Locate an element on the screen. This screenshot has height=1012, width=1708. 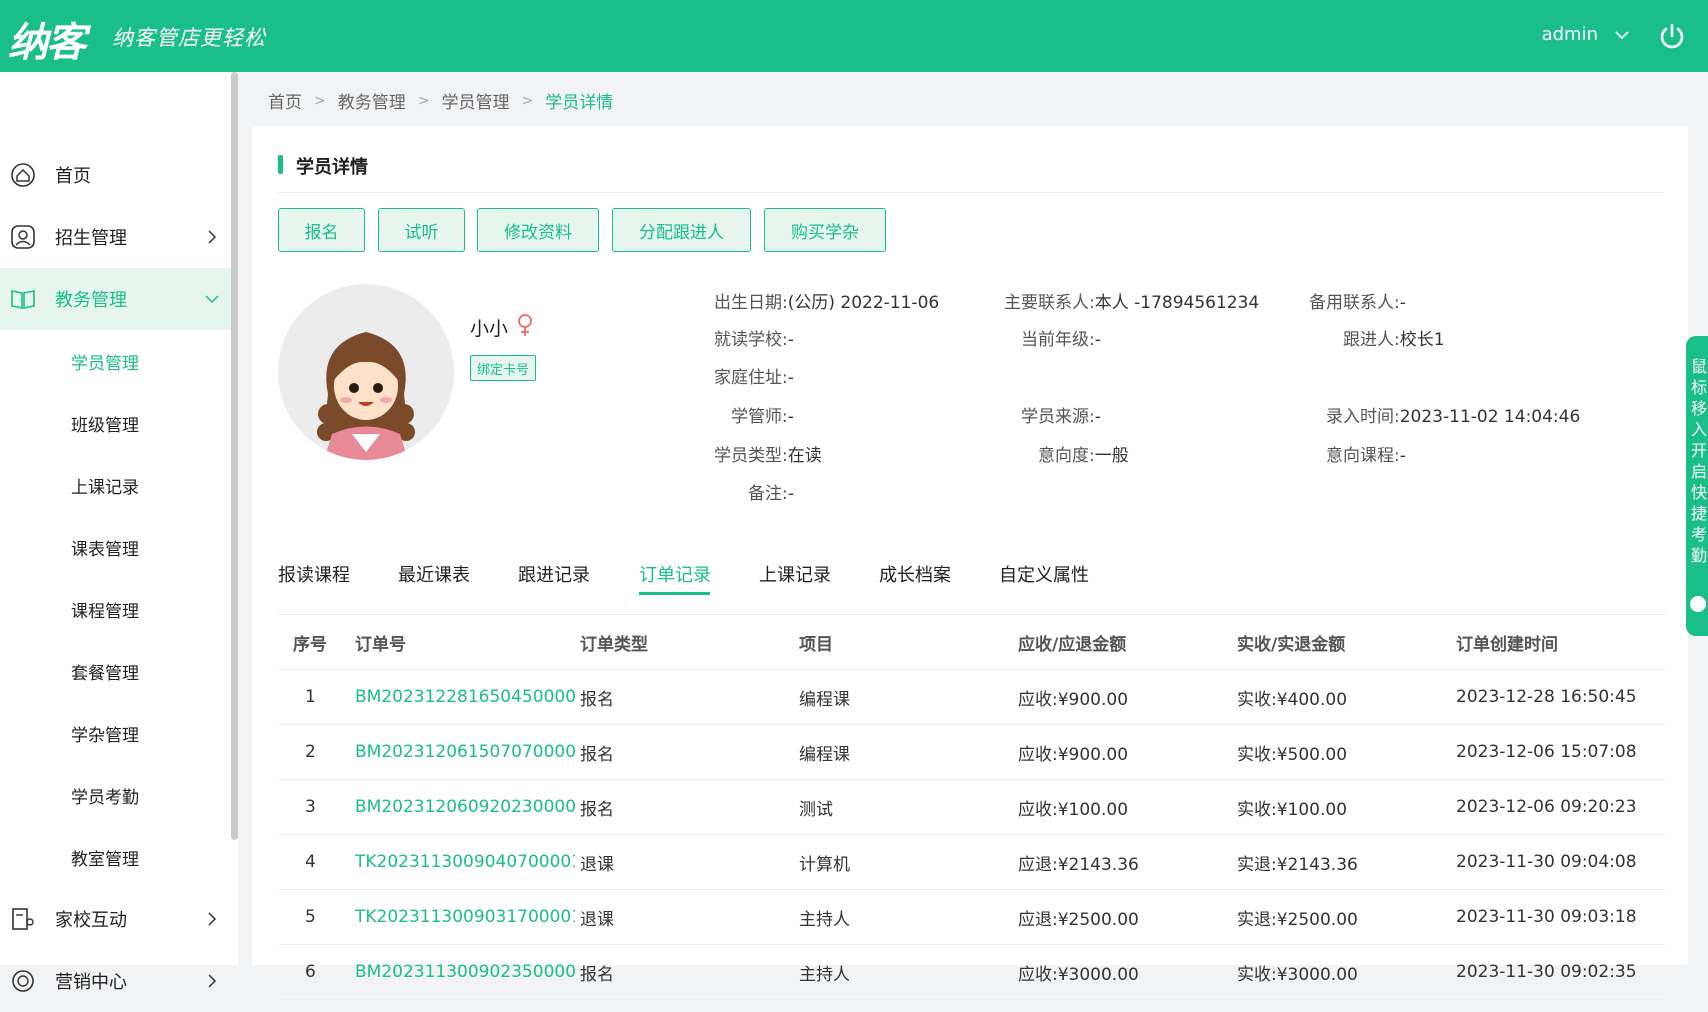
order-received: 实退:¥2500.00 is located at coordinates (1297, 919).